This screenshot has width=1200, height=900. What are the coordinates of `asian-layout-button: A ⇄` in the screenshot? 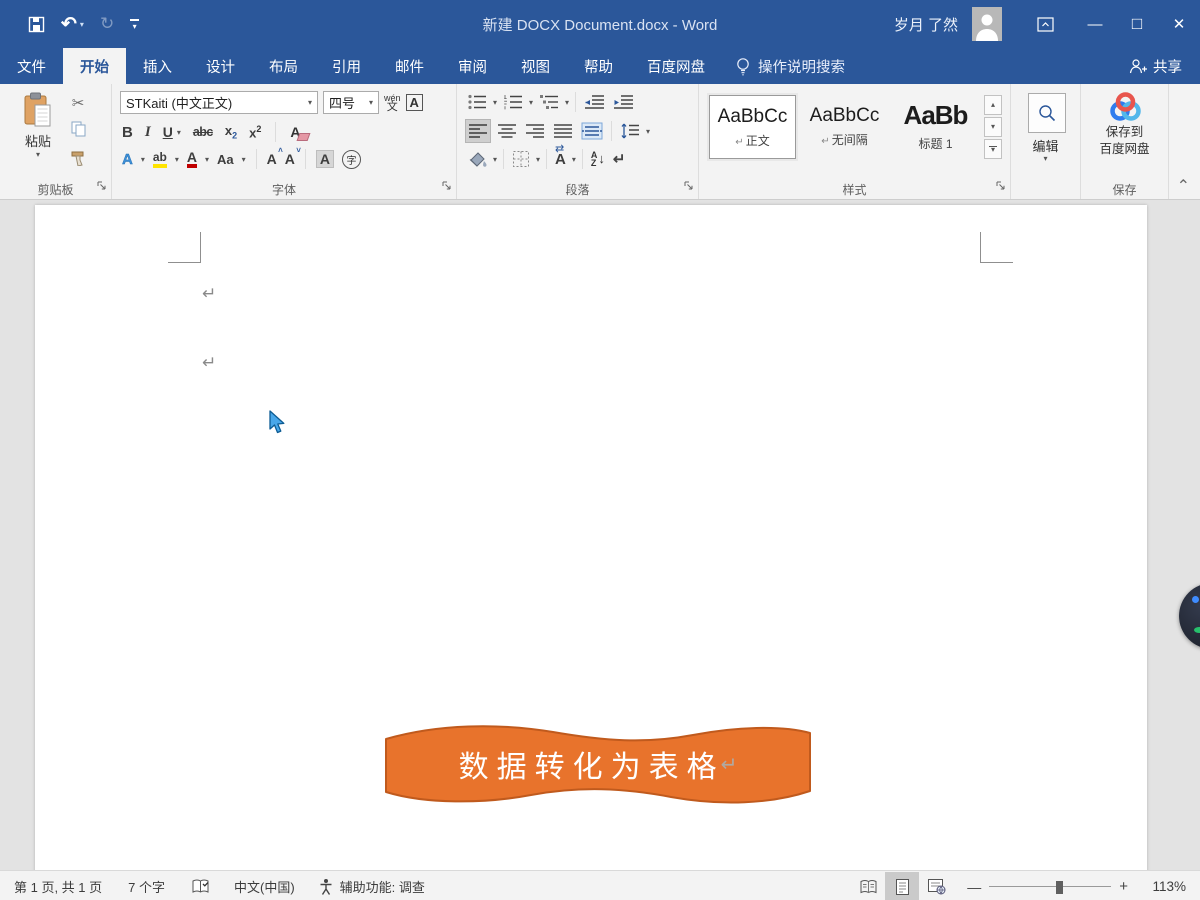 It's located at (560, 156).